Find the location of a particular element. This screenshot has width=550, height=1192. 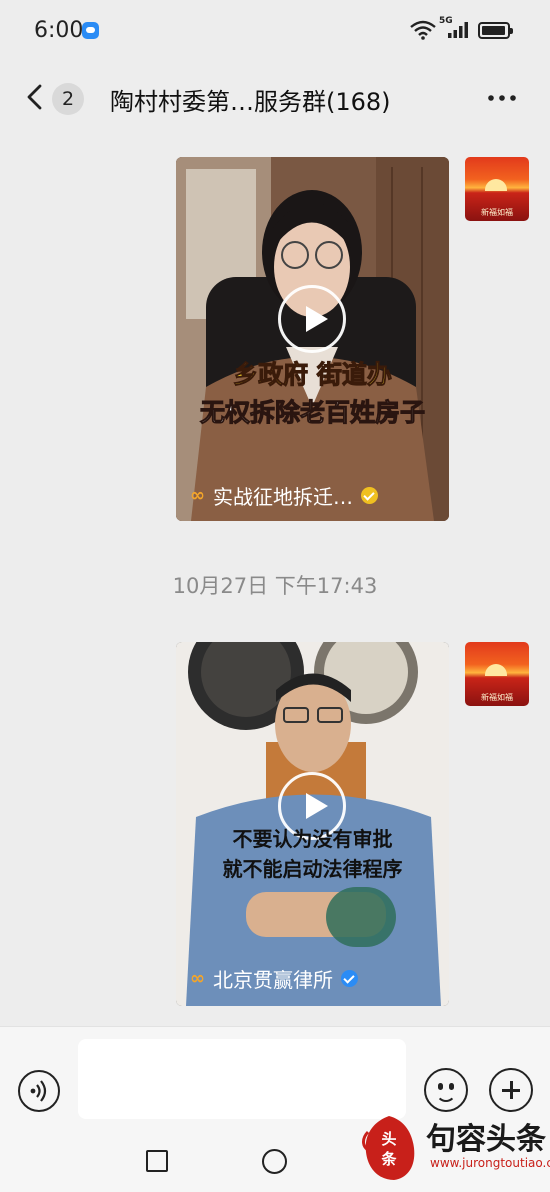

unread-count-badge: 2 is located at coordinates (68, 99).